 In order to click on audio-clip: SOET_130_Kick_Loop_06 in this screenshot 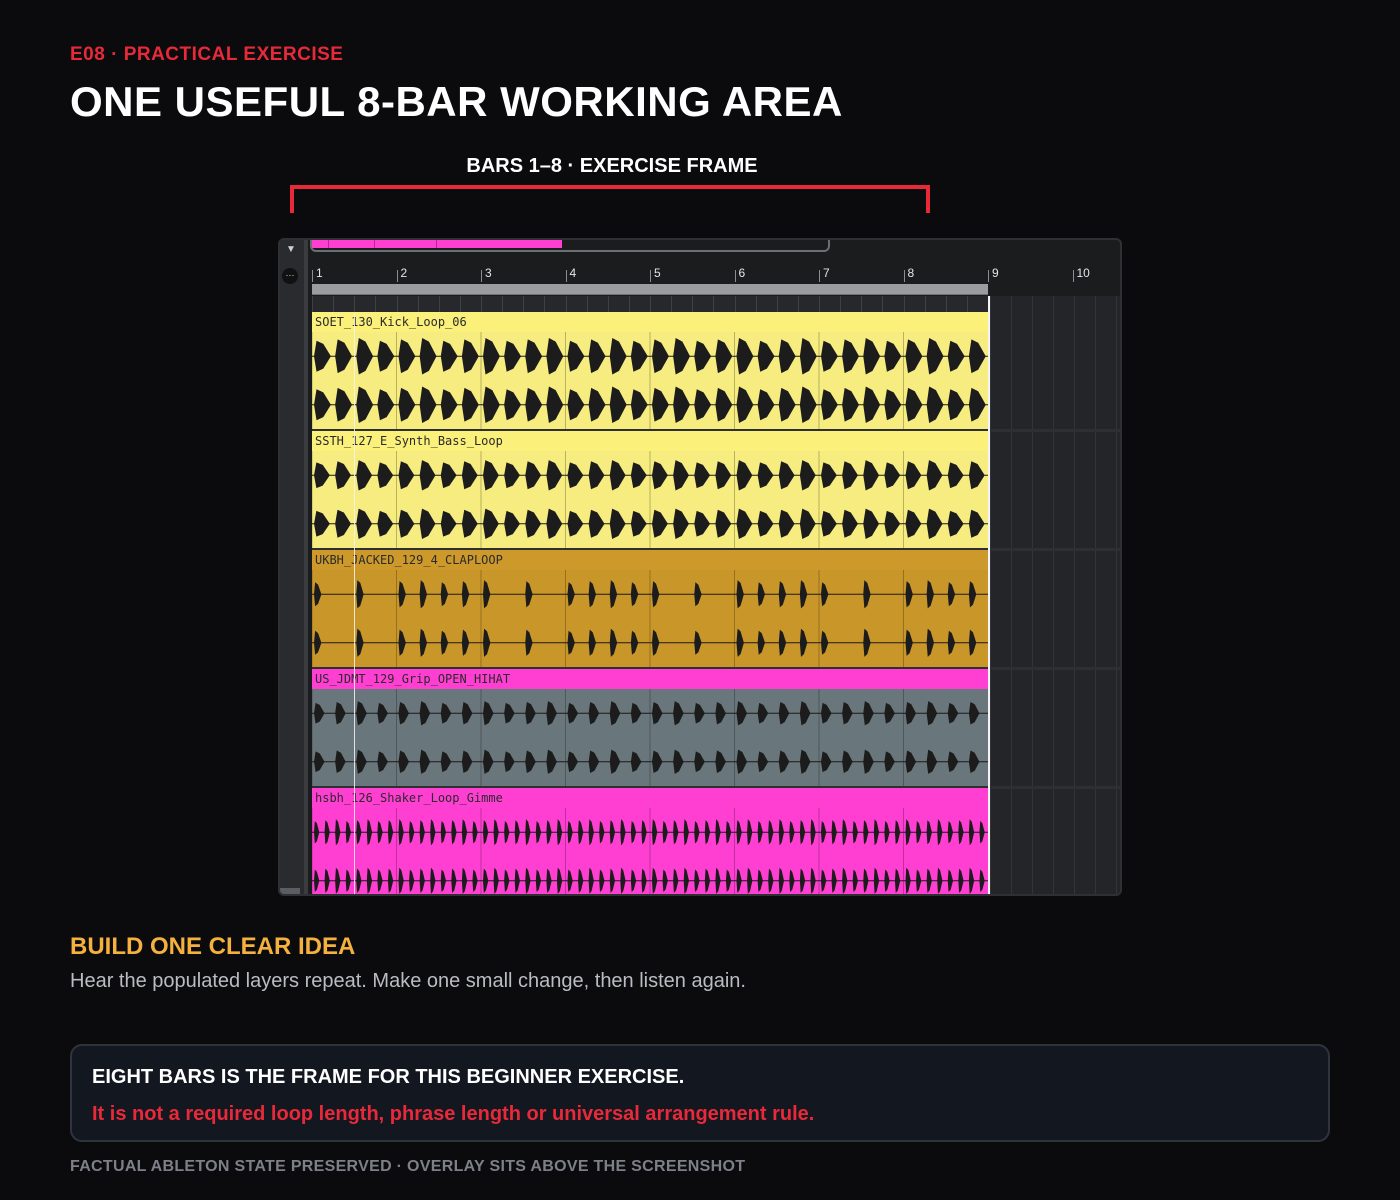, I will do `click(650, 370)`.